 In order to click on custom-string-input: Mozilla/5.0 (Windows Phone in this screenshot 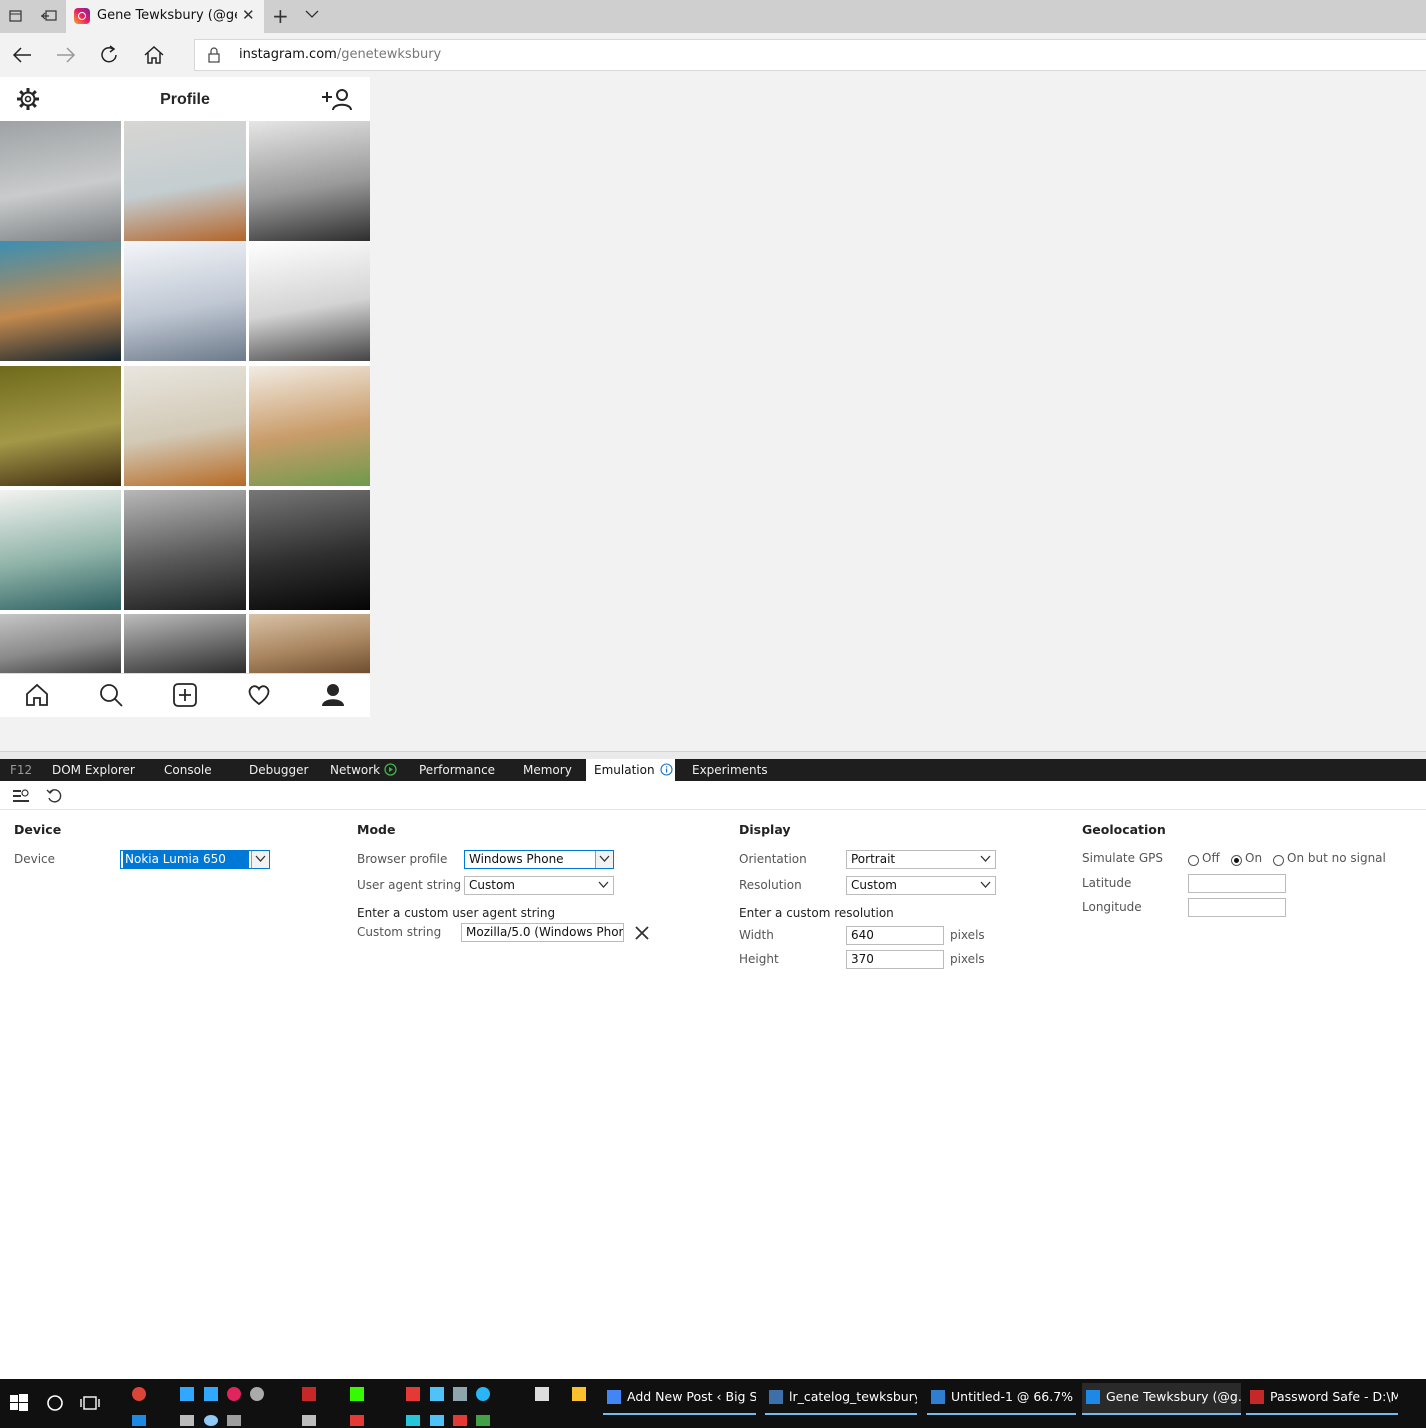, I will do `click(542, 932)`.